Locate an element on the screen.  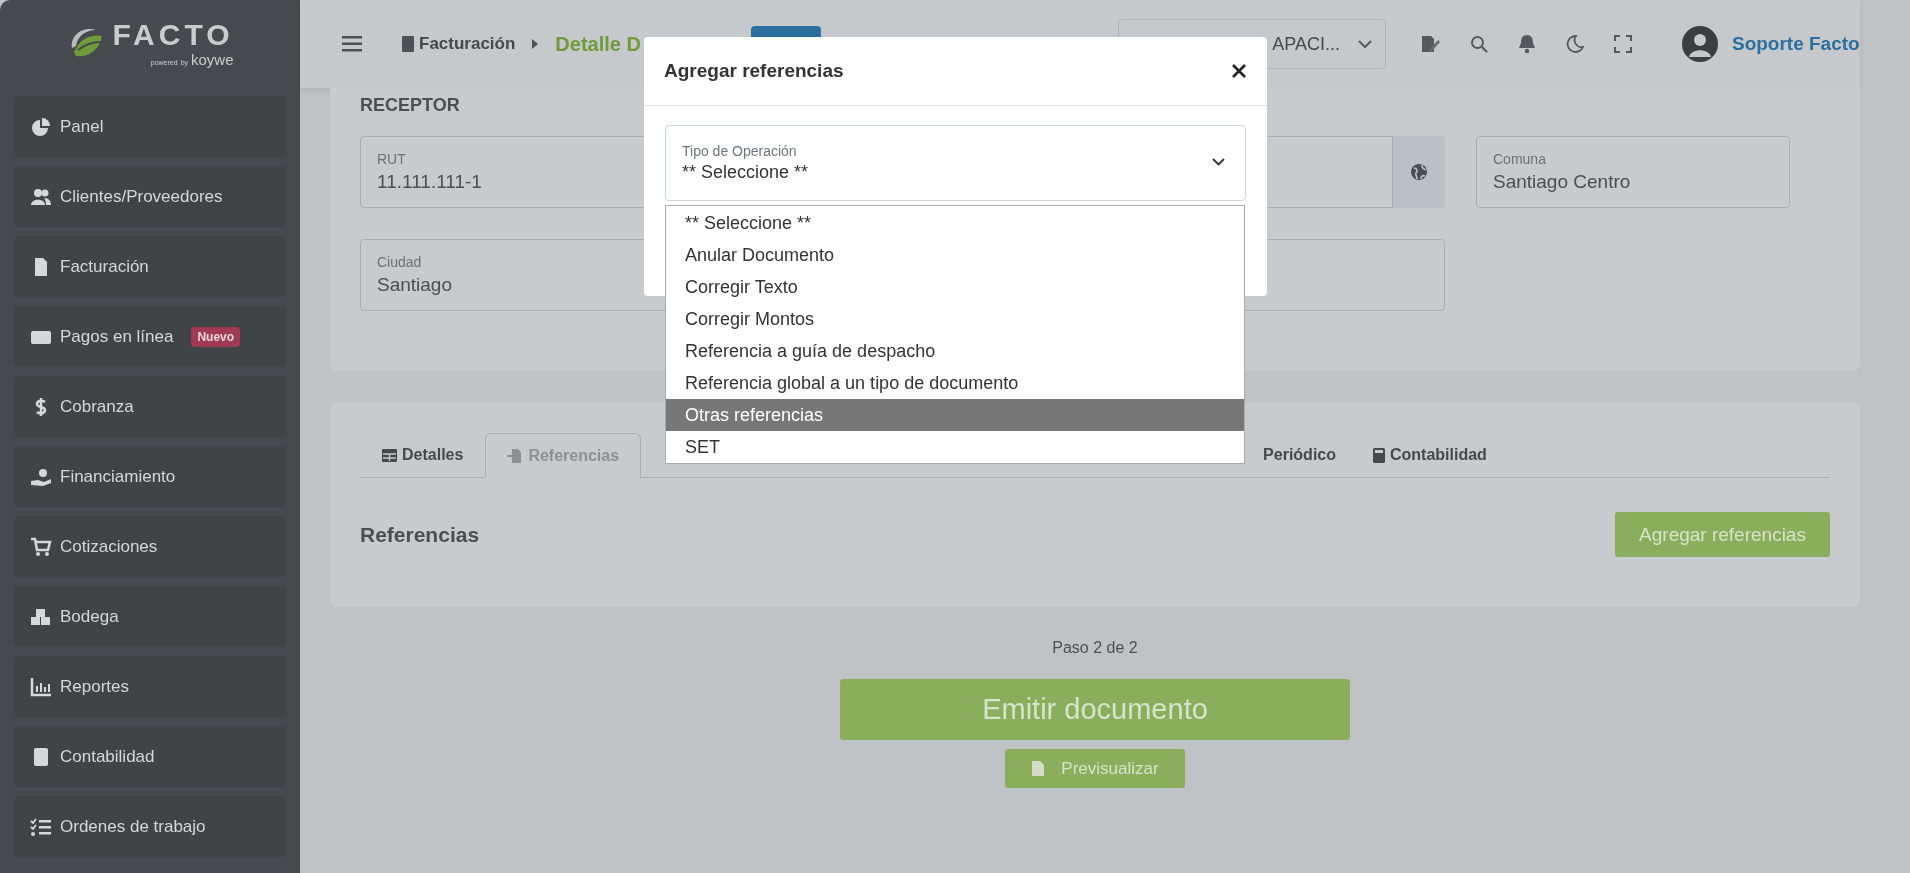
globe-button is located at coordinates (1419, 172).